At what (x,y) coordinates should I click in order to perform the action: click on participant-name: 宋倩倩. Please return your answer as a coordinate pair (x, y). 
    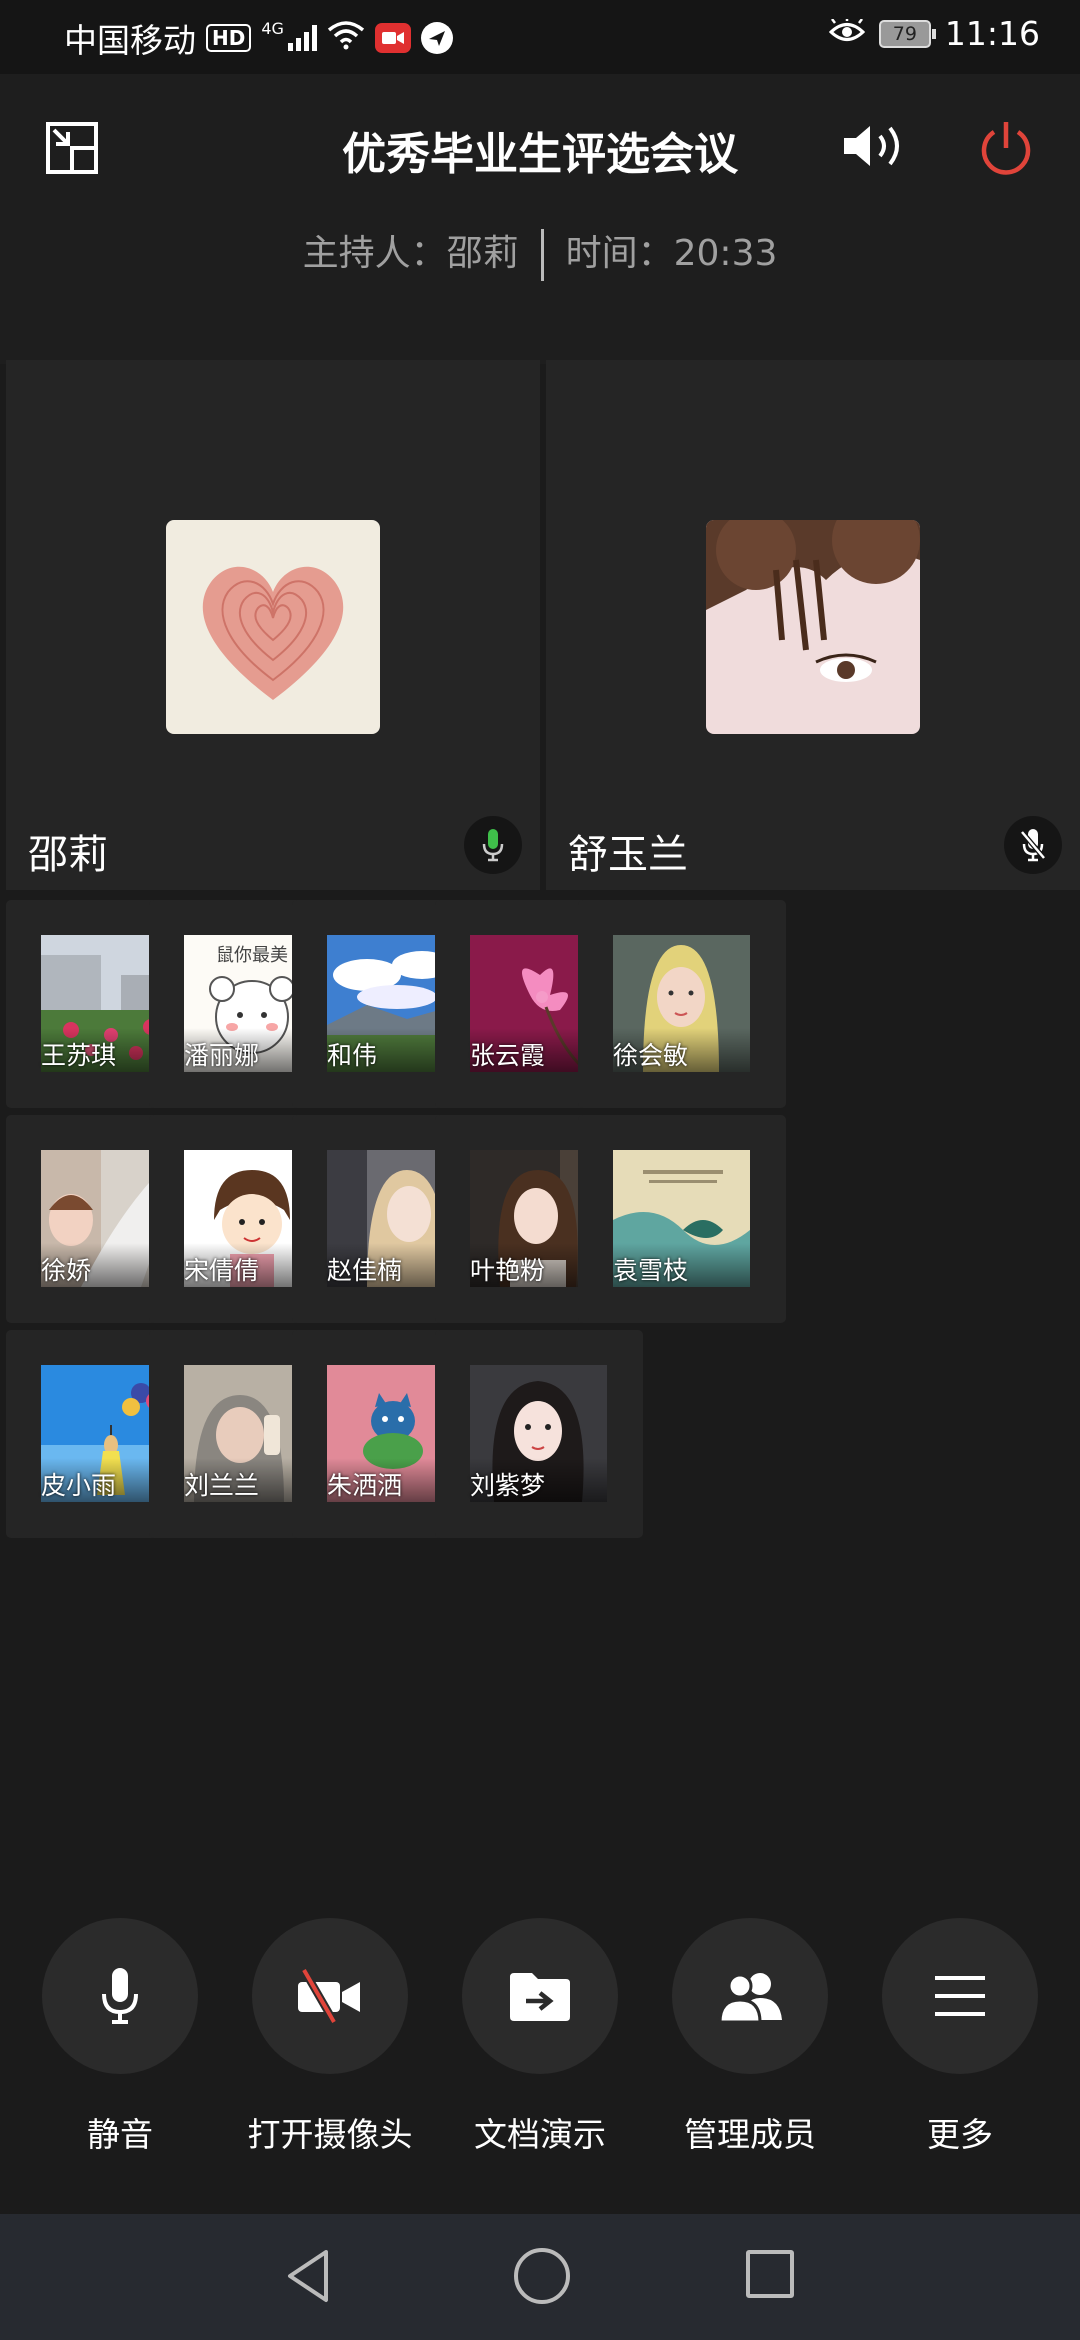
    Looking at the image, I should click on (222, 1270).